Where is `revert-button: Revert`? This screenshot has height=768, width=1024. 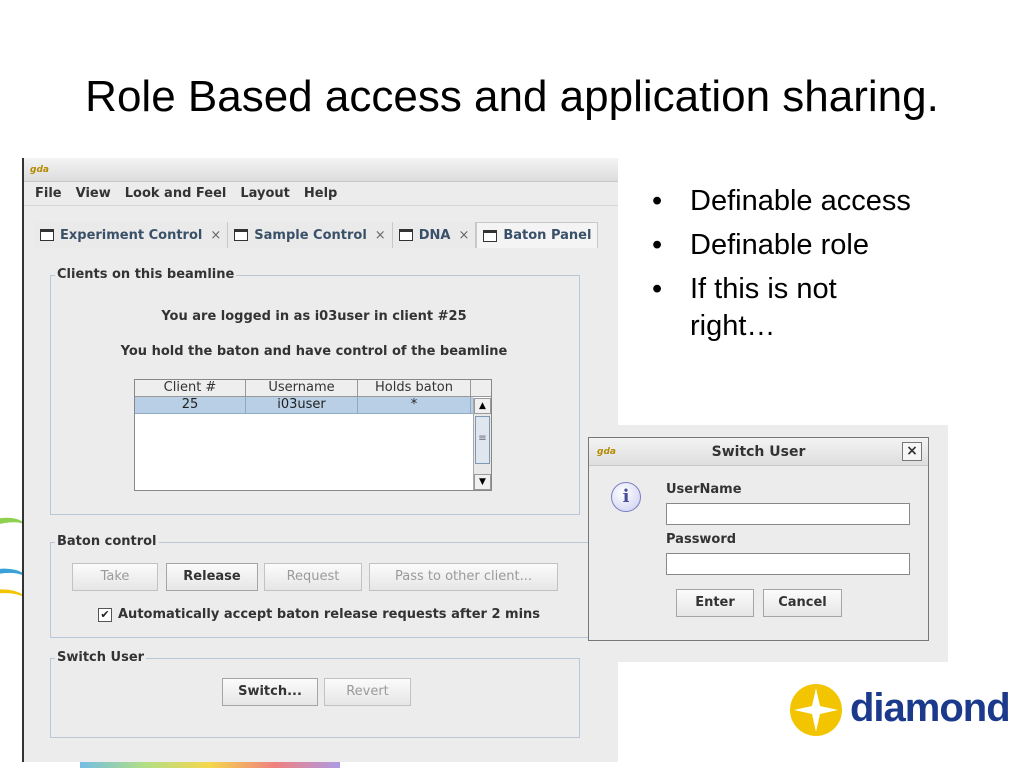
revert-button: Revert is located at coordinates (367, 692).